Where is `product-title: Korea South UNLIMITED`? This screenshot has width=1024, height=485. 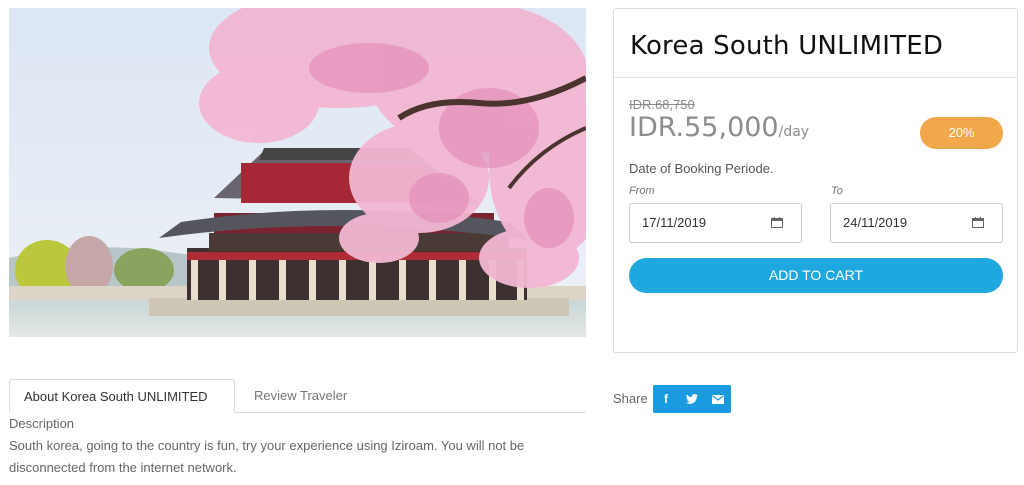 product-title: Korea South UNLIMITED is located at coordinates (815, 43).